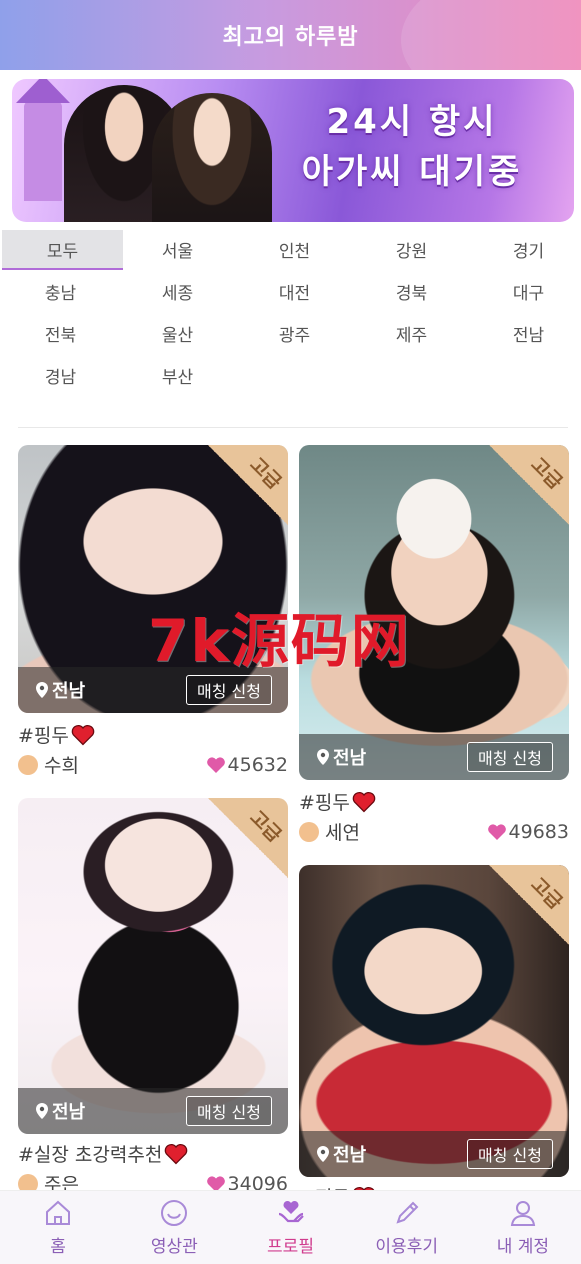  I want to click on profile-tag: #실장 초강력추천, so click(103, 1153).